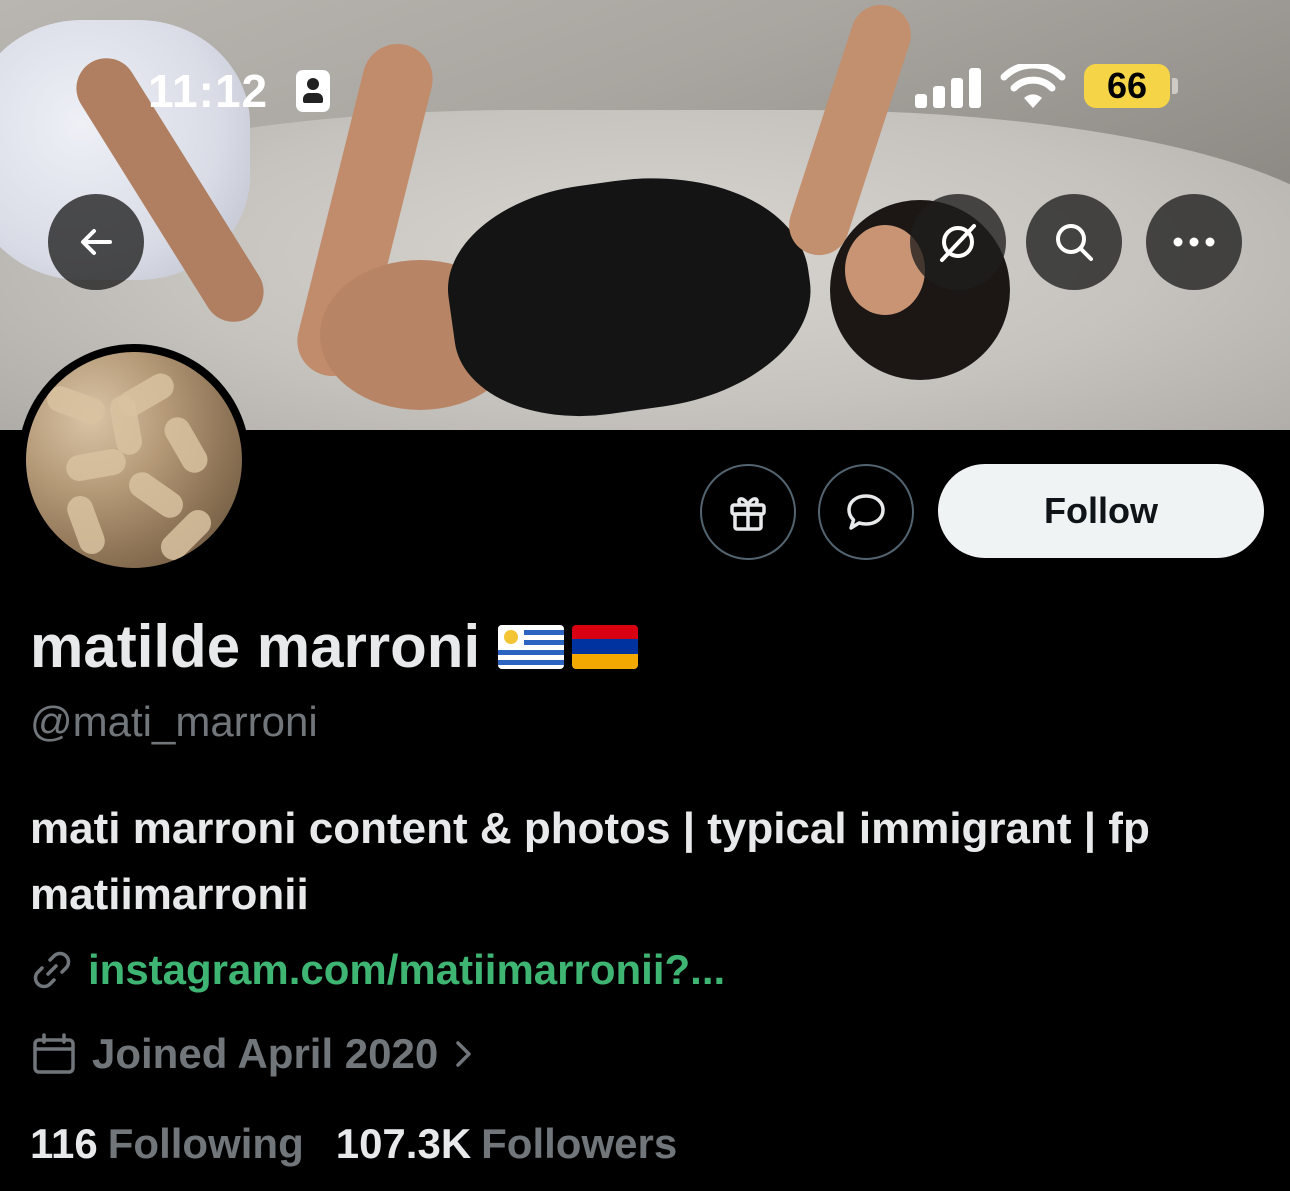  I want to click on message-bubble-icon, so click(866, 512).